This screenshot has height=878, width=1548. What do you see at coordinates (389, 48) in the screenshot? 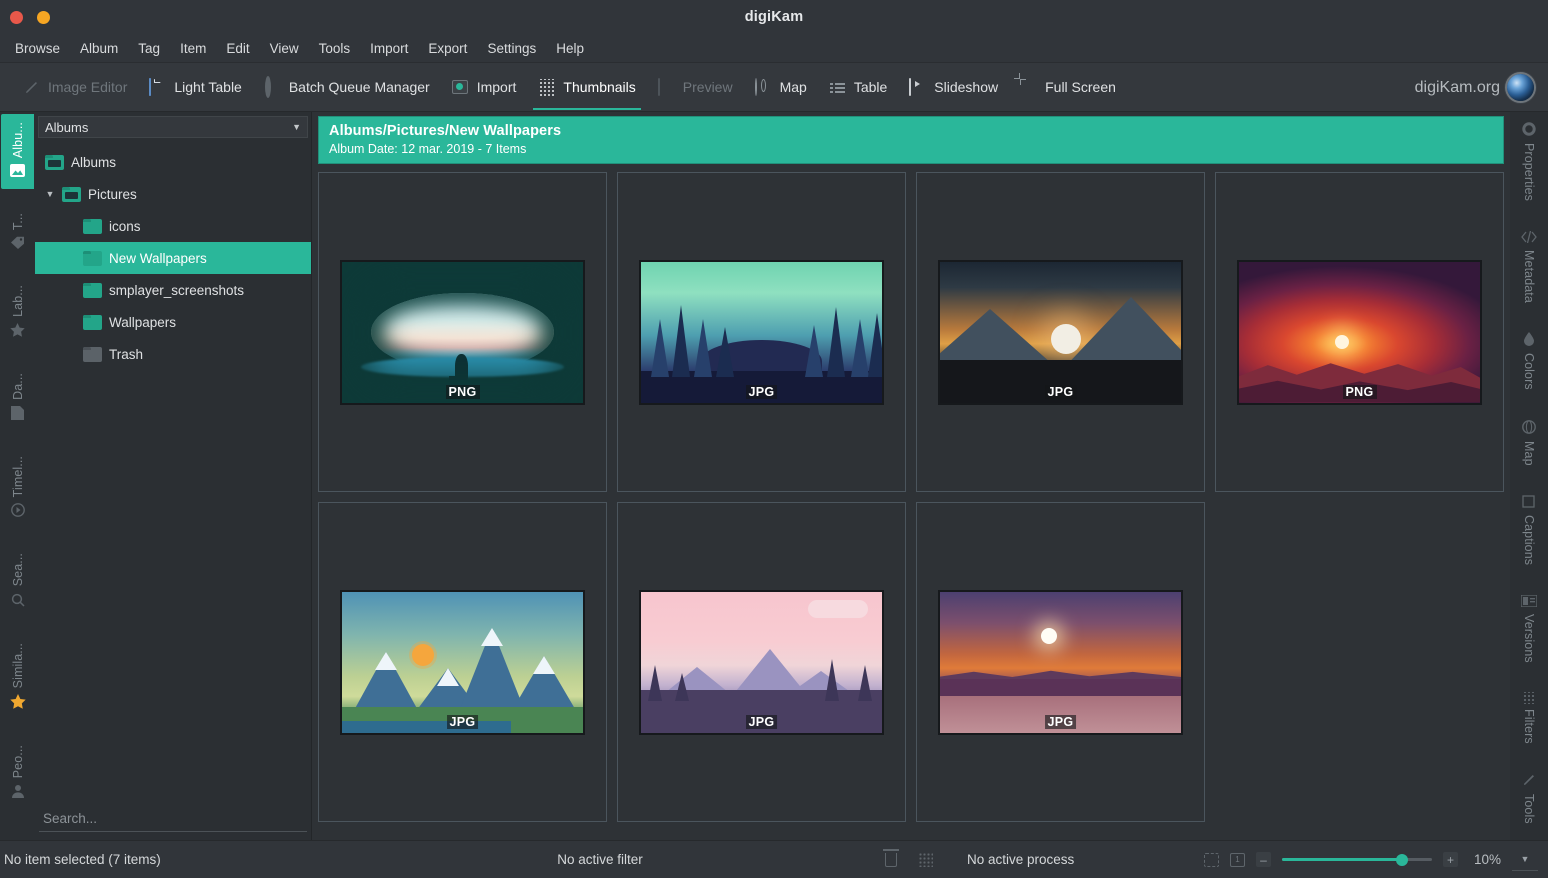
I see `menu-import: Import` at bounding box center [389, 48].